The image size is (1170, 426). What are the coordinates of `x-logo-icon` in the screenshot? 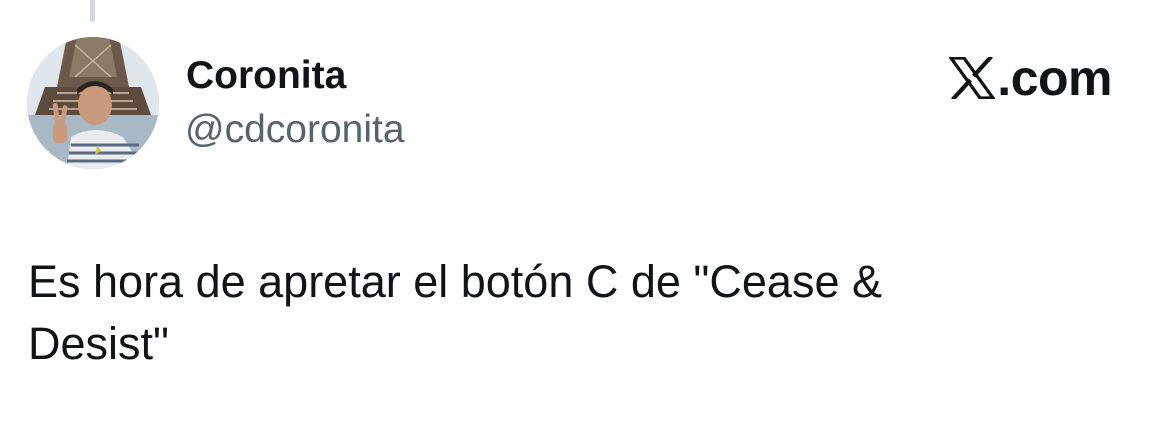 It's located at (972, 78).